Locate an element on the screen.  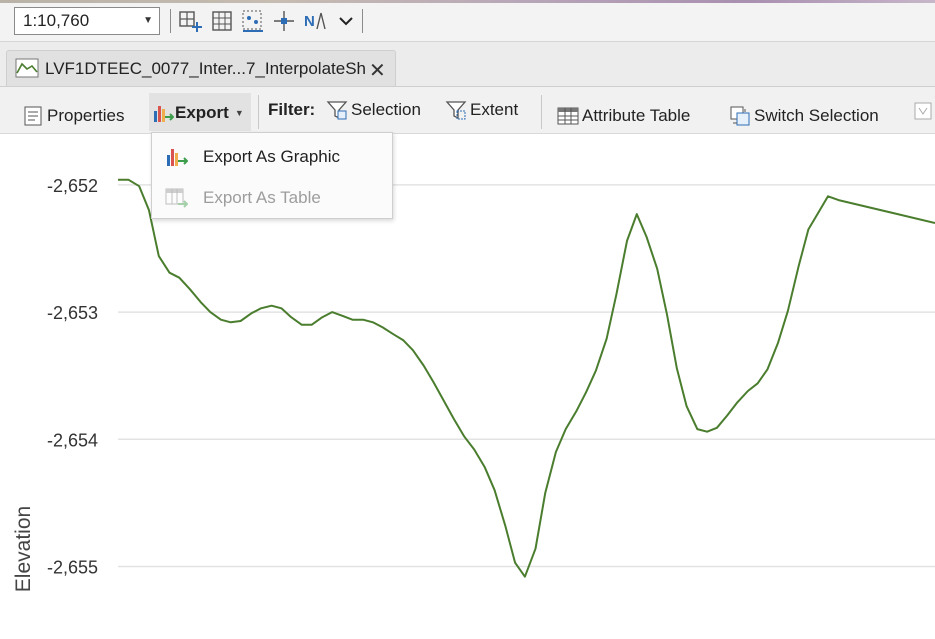
menu-item-export-as-graphic: Export As Graphic is located at coordinates (272, 157).